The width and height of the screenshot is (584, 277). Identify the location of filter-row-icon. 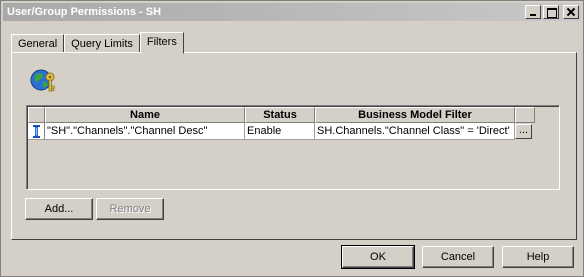
(36, 131).